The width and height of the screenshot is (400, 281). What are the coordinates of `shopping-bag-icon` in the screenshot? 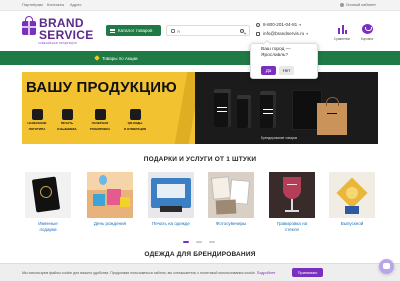 It's located at (367, 29).